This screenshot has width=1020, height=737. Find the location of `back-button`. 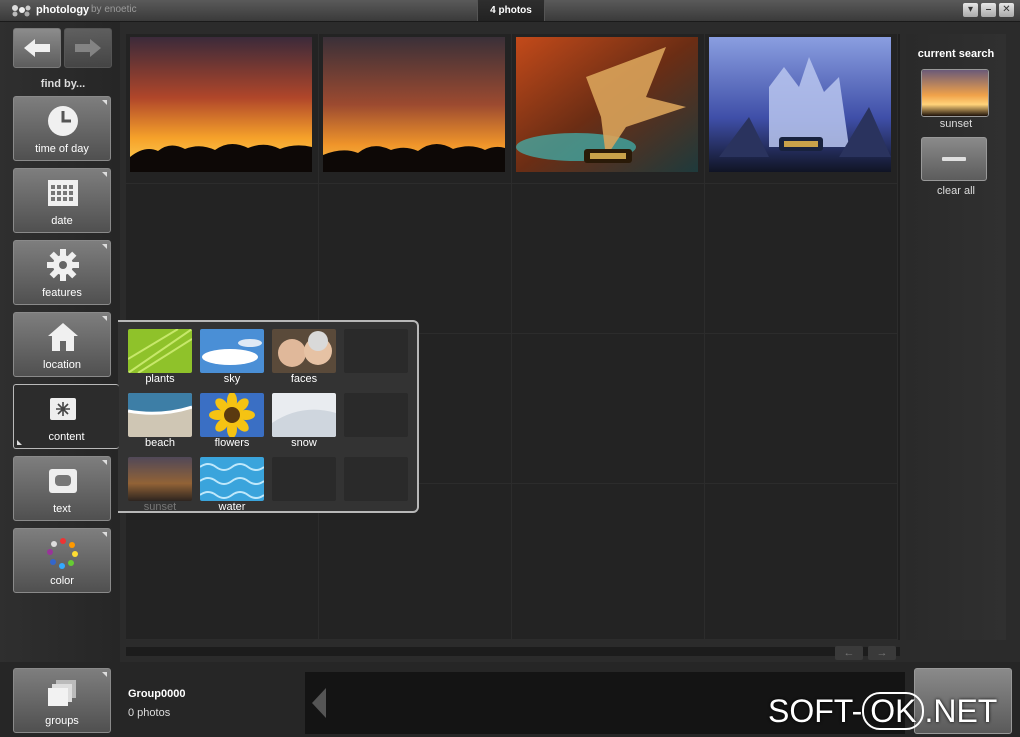

back-button is located at coordinates (37, 48).